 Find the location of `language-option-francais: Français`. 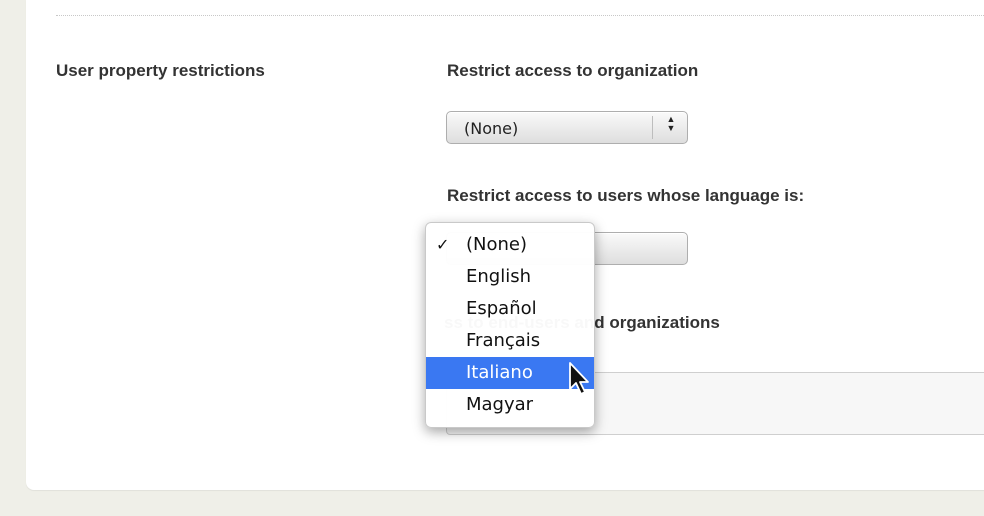

language-option-francais: Français is located at coordinates (510, 341).